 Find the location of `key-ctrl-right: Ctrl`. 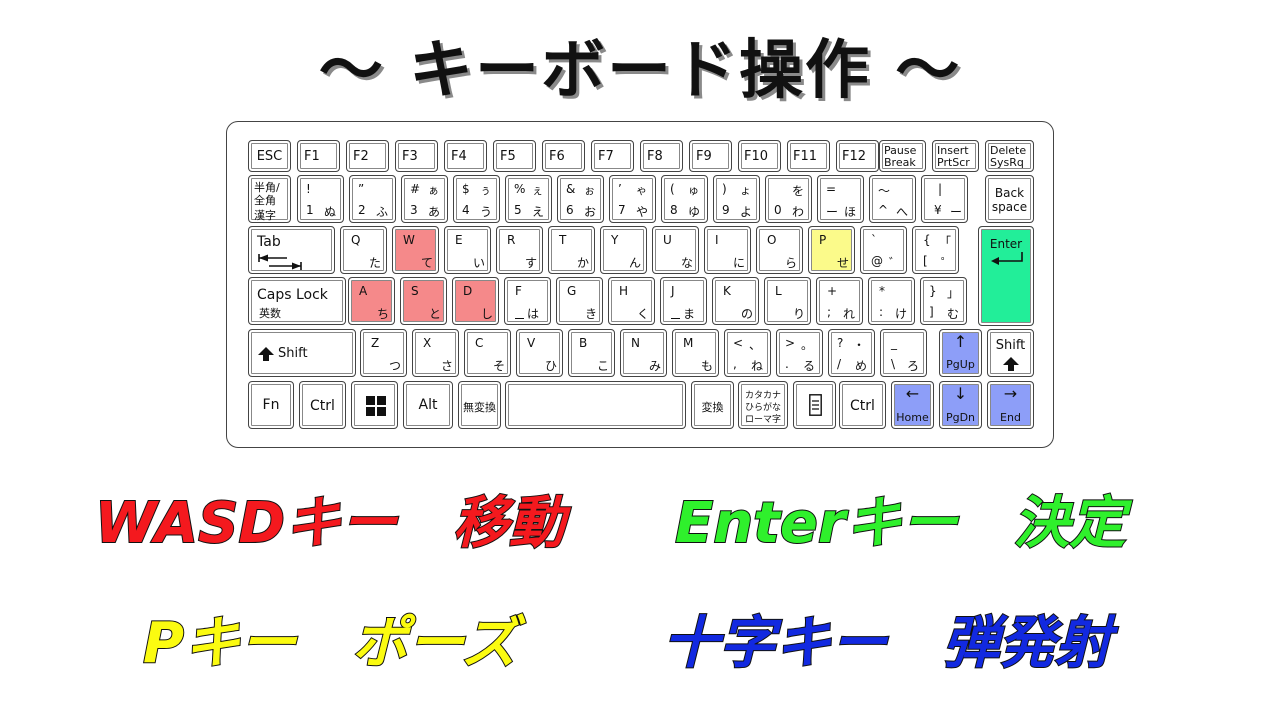

key-ctrl-right: Ctrl is located at coordinates (862, 405).